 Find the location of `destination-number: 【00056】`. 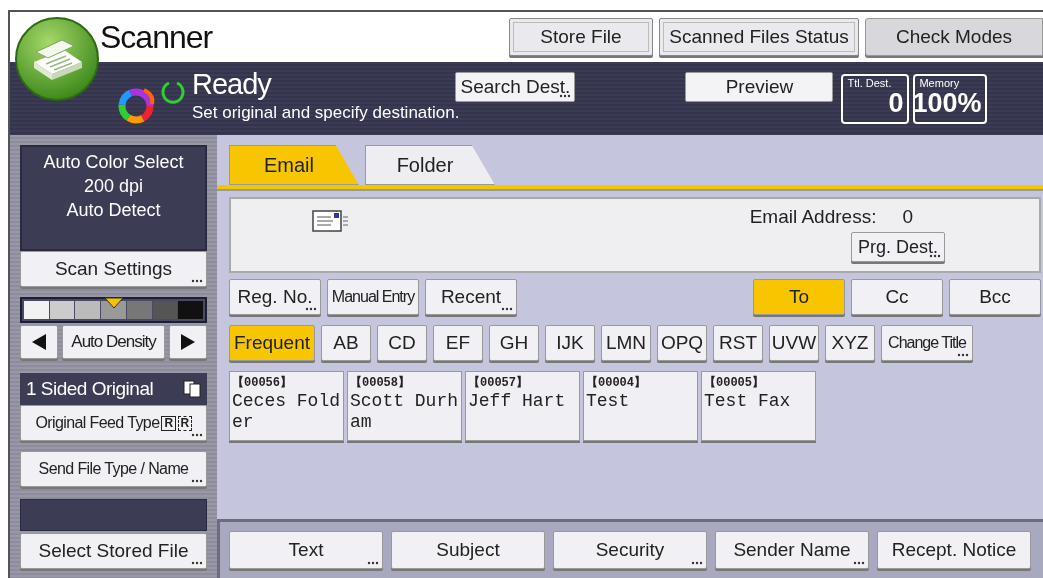

destination-number: 【00056】 is located at coordinates (262, 382).